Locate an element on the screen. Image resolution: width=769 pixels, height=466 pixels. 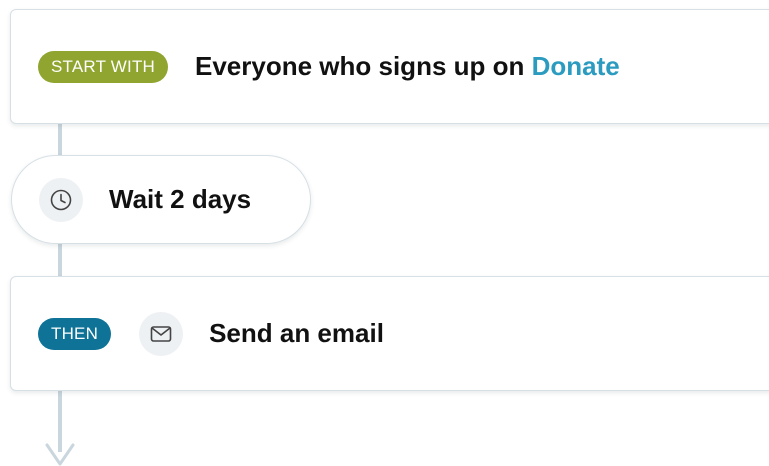
trigger-title-text: Everyone who signs up on is located at coordinates (360, 66).